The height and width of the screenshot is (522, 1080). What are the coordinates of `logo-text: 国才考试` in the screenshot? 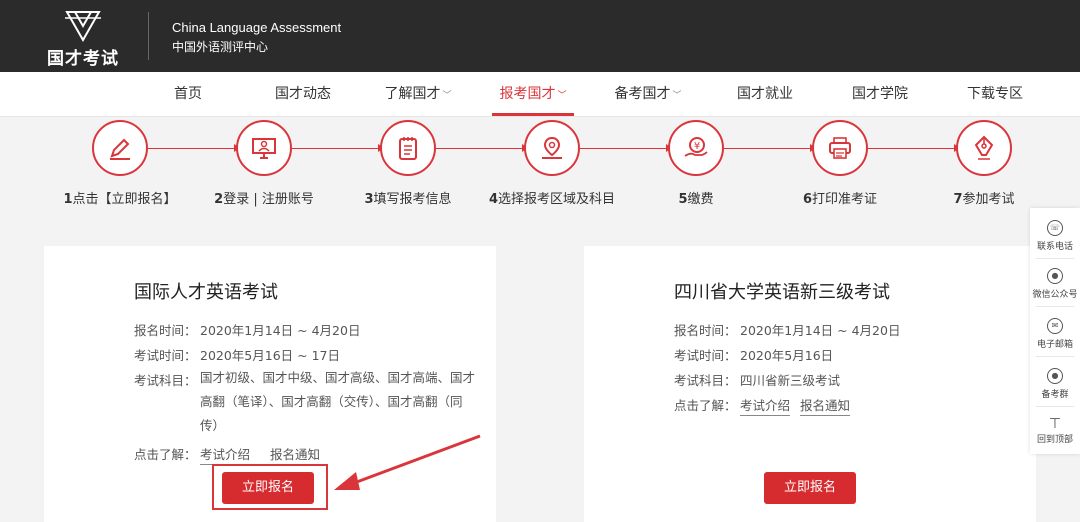 It's located at (83, 59).